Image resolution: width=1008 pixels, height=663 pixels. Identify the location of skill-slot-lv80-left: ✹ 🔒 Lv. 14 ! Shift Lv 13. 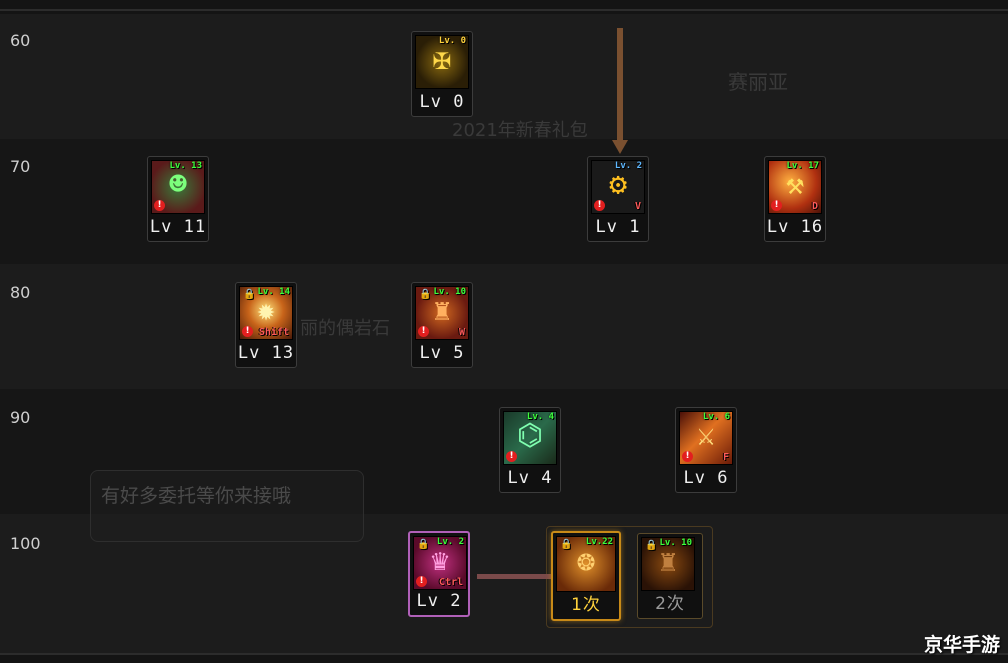
(266, 325).